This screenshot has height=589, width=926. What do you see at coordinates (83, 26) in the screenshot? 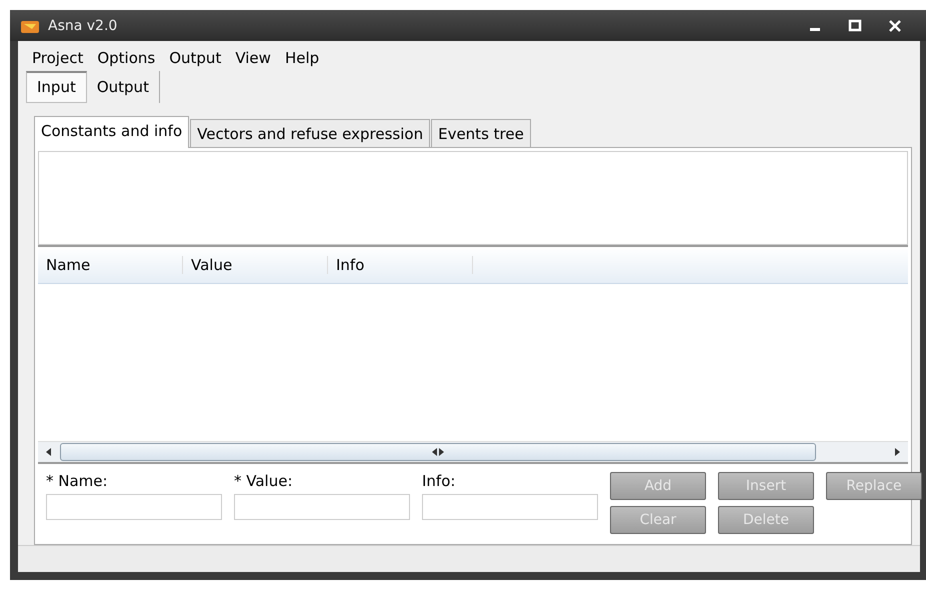
I see `window-title: Asna v2.0` at bounding box center [83, 26].